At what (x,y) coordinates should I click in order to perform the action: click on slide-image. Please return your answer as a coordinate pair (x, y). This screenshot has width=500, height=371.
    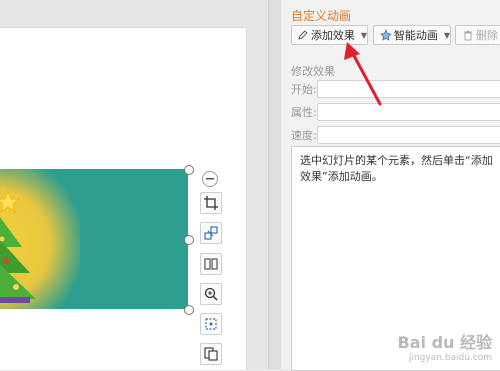
    Looking at the image, I should click on (94, 239).